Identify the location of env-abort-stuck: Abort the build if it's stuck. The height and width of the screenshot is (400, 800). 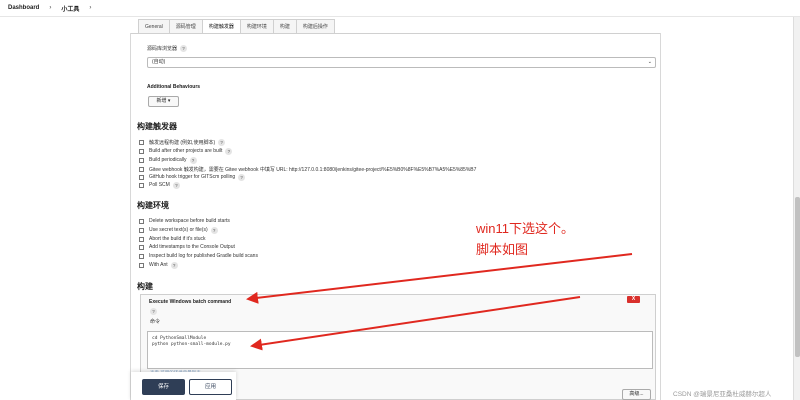
(172, 239).